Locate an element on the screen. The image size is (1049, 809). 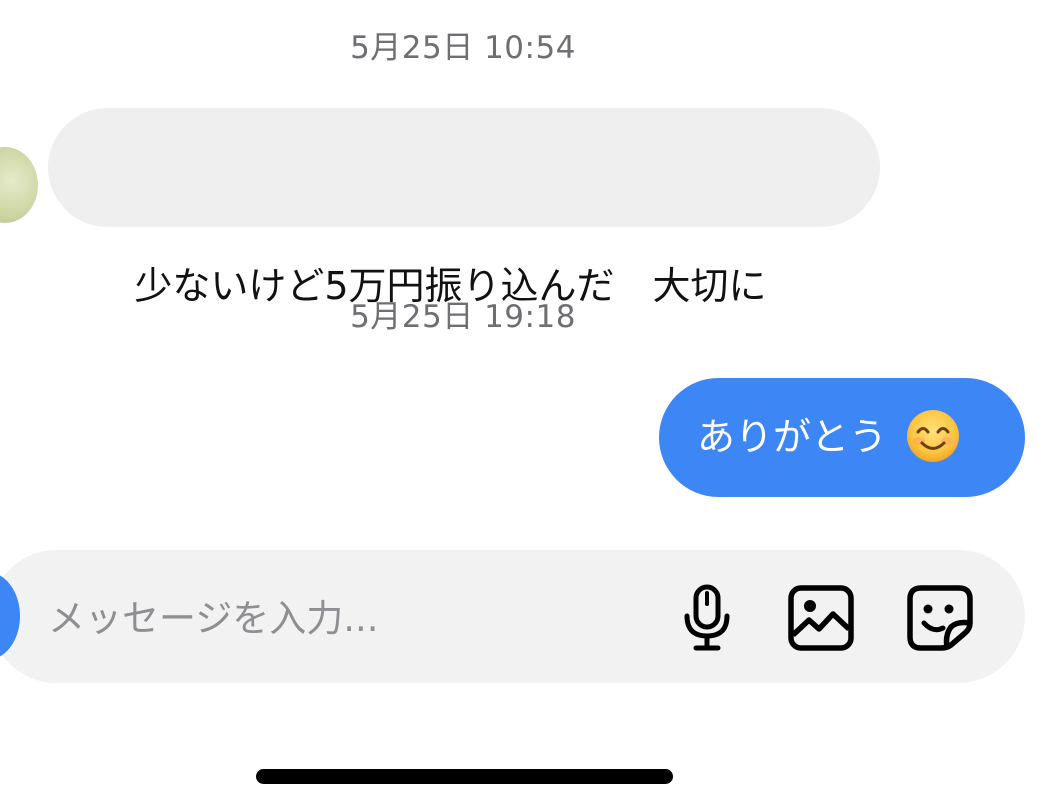
message-text: ありがとう is located at coordinates (792, 437).